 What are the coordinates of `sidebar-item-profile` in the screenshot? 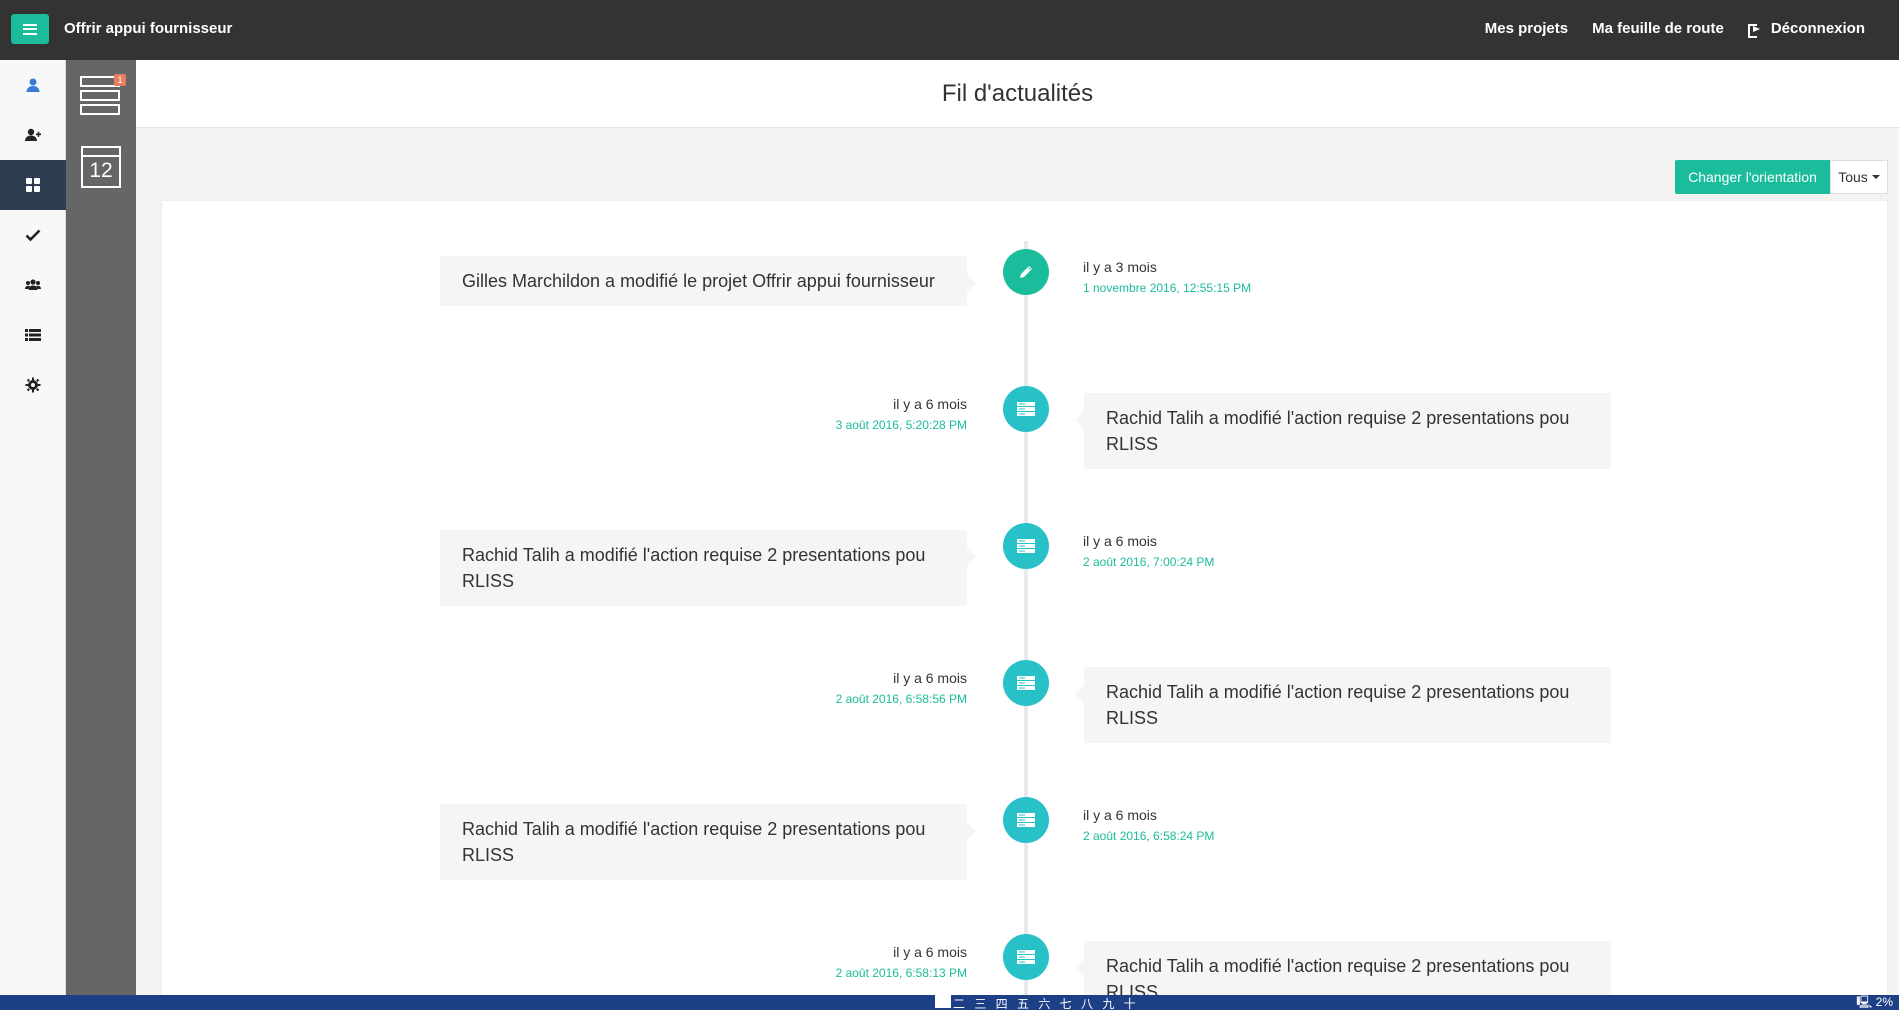 It's located at (33, 85).